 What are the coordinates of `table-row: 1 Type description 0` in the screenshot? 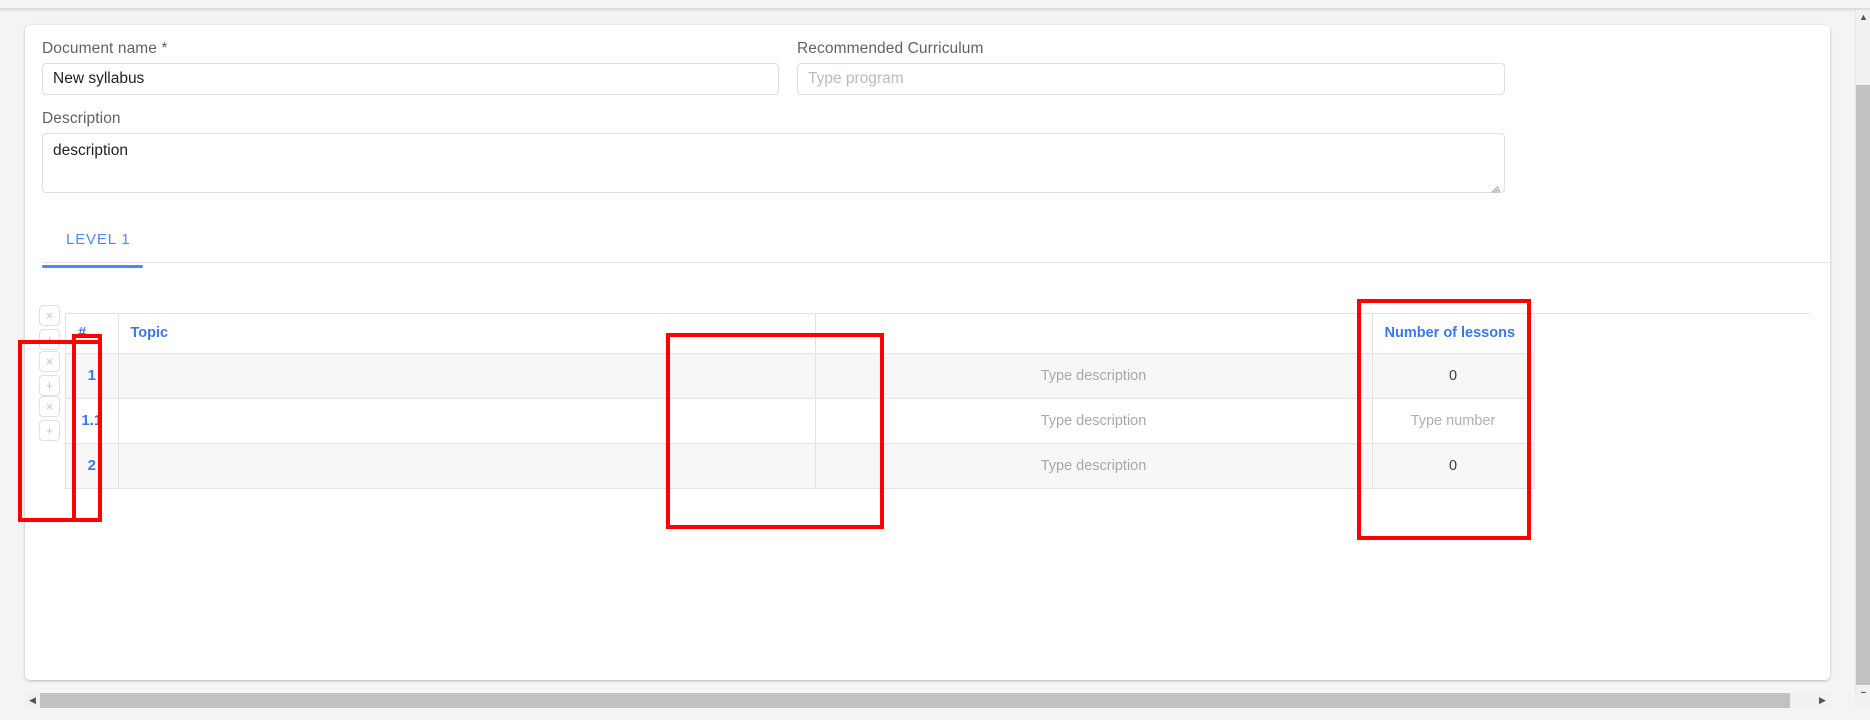 It's located at (800, 376).